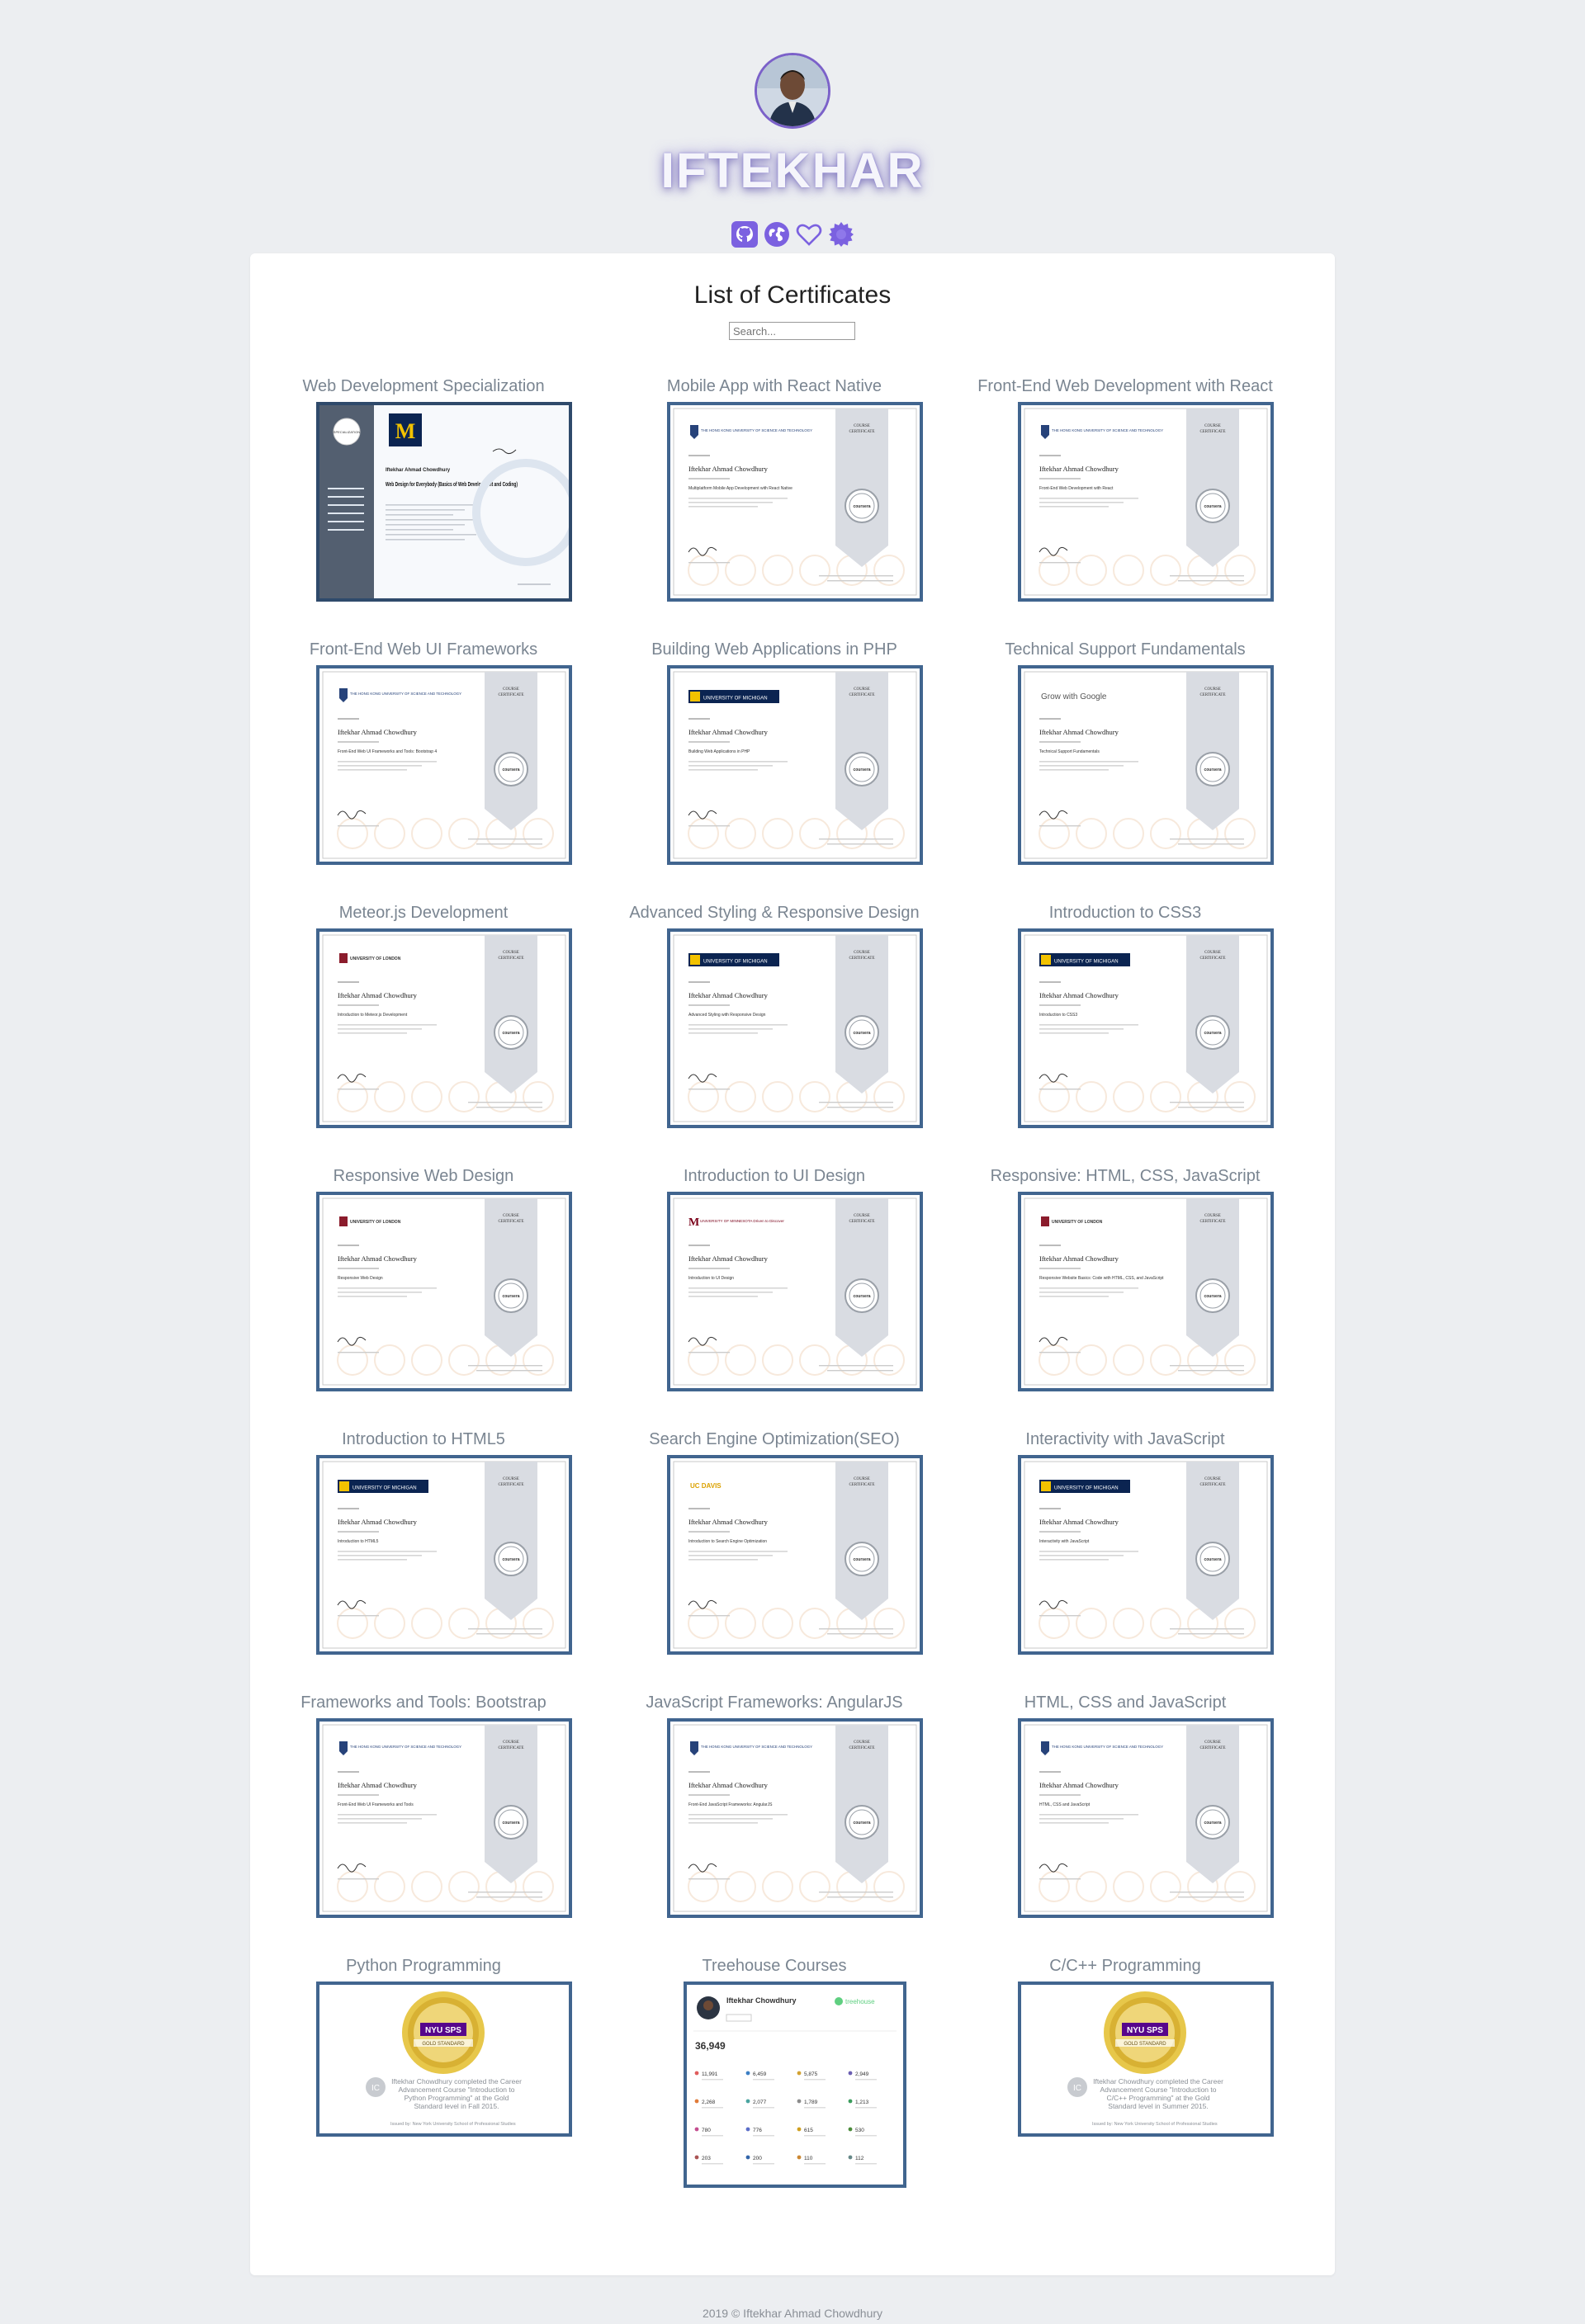  What do you see at coordinates (347, 432) in the screenshot?
I see `svg-text: SPECIALIZATION` at bounding box center [347, 432].